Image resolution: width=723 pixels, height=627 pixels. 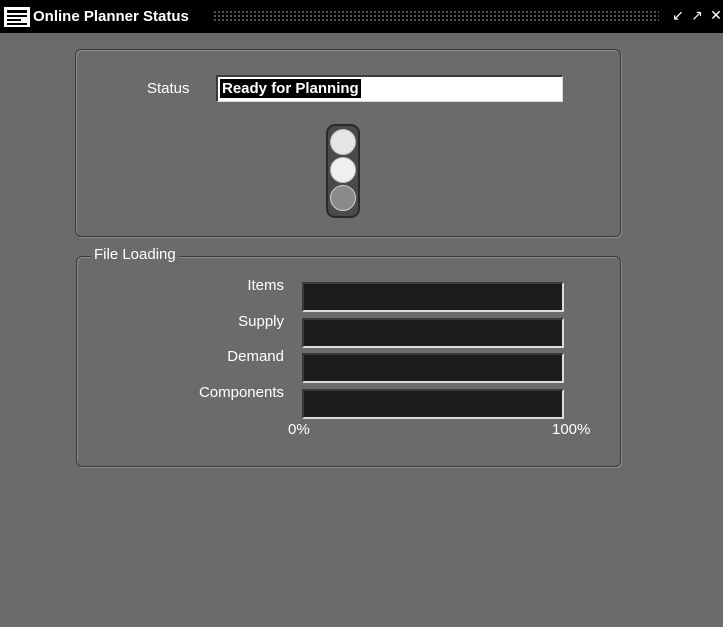 I want to click on title-bar: Online Planner Status ↙ ↗ ✕, so click(x=361, y=16).